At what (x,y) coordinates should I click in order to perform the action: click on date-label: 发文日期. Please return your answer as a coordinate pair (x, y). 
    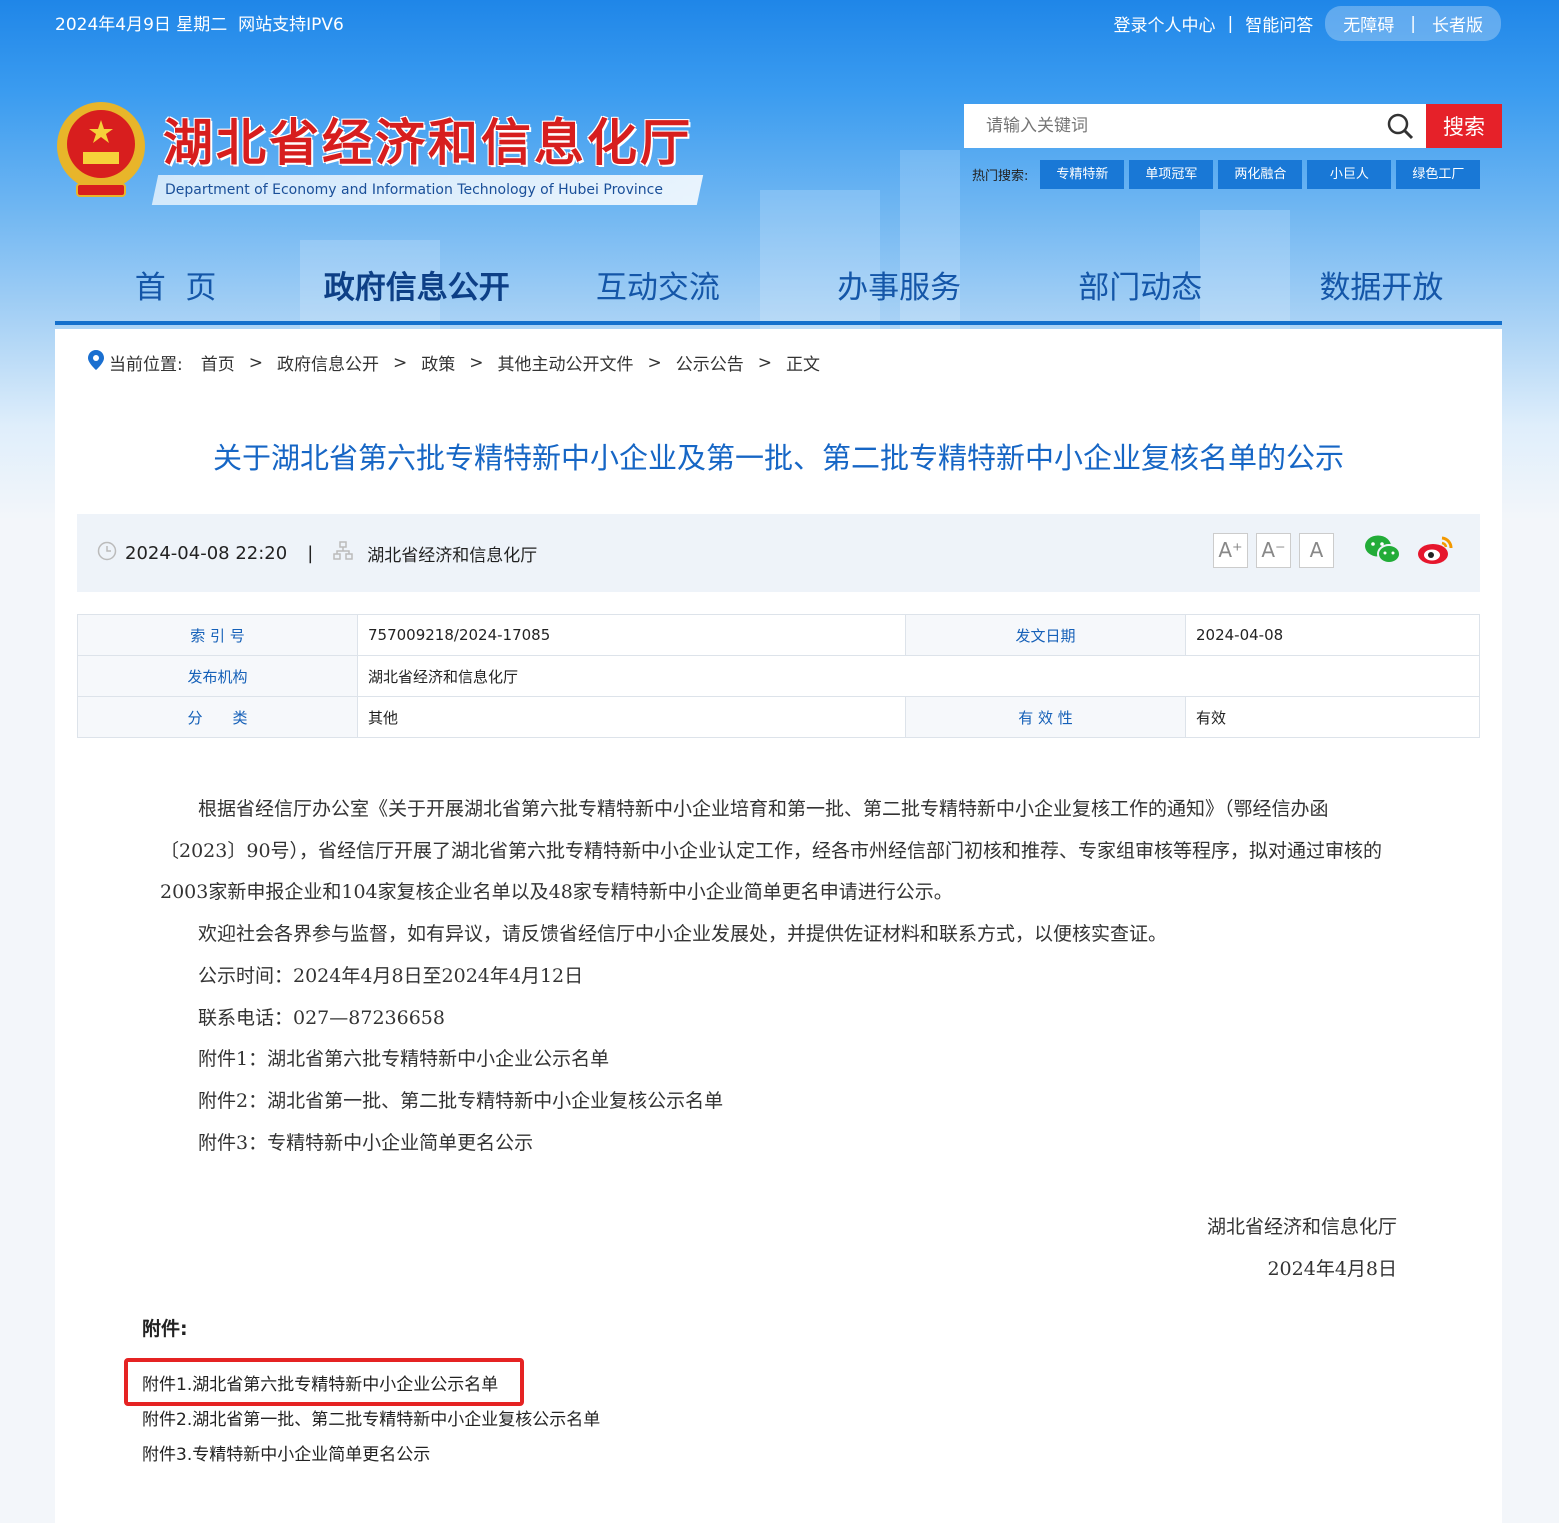
    Looking at the image, I should click on (1045, 635).